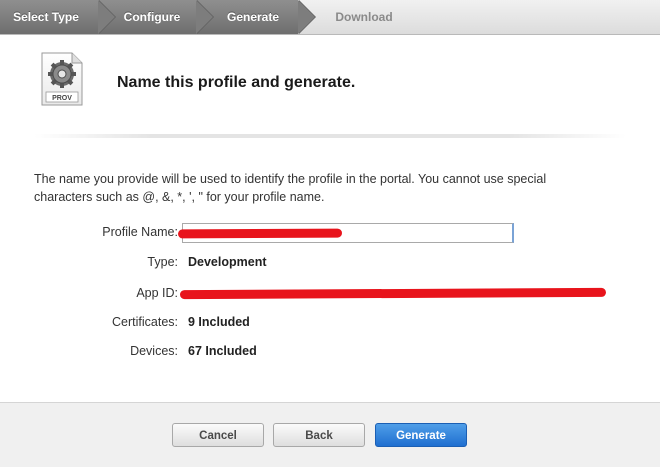 The width and height of the screenshot is (660, 467). Describe the element at coordinates (152, 17) in the screenshot. I see `step-label: Configure` at that location.